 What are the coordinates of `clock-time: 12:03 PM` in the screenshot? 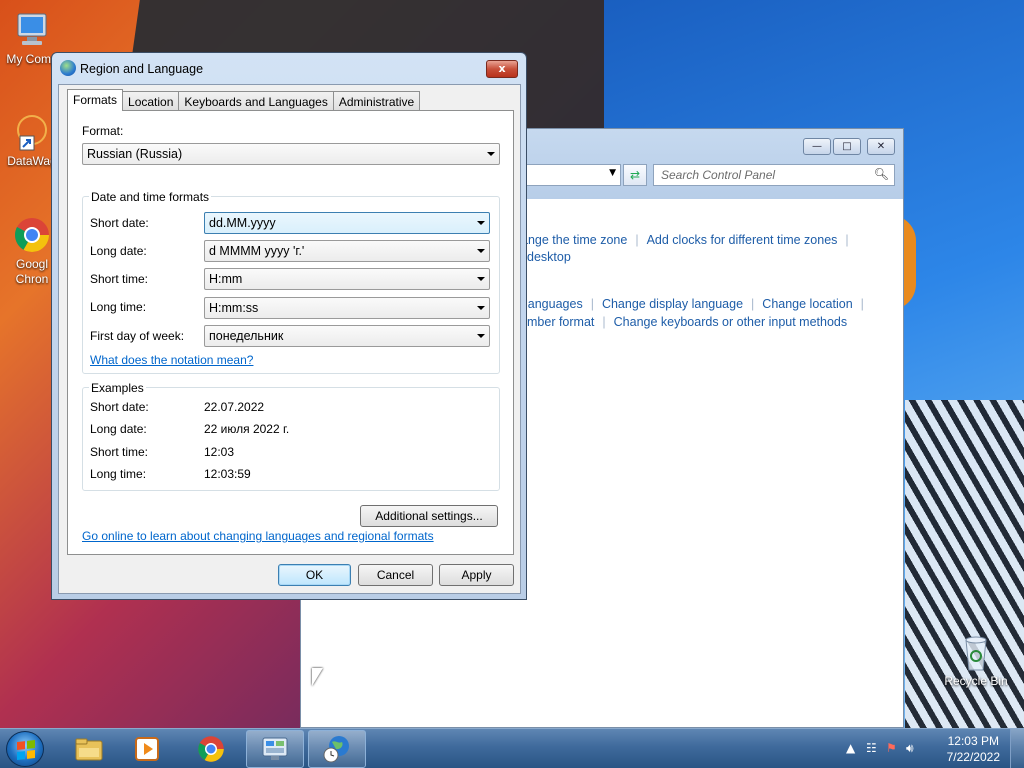 It's located at (973, 741).